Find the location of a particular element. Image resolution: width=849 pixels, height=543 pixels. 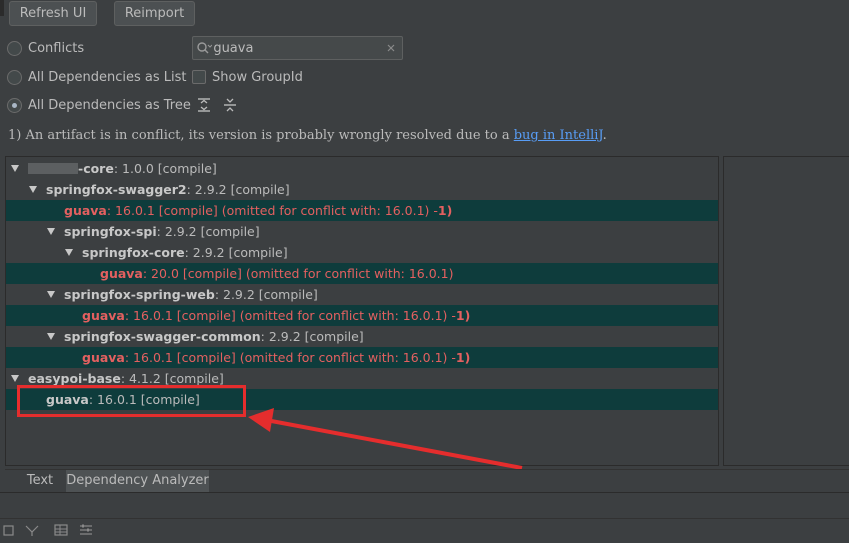

artifact-name: springfox-spring-web is located at coordinates (139, 294).